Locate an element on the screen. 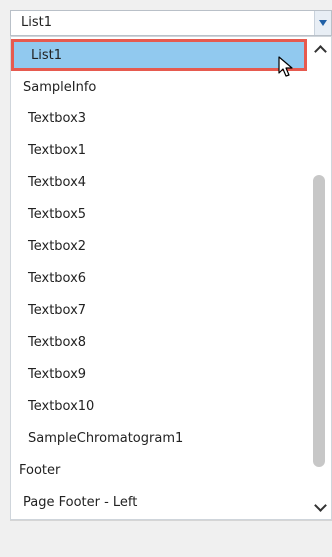 This screenshot has width=332, height=557. scroll-up-button is located at coordinates (320, 49).